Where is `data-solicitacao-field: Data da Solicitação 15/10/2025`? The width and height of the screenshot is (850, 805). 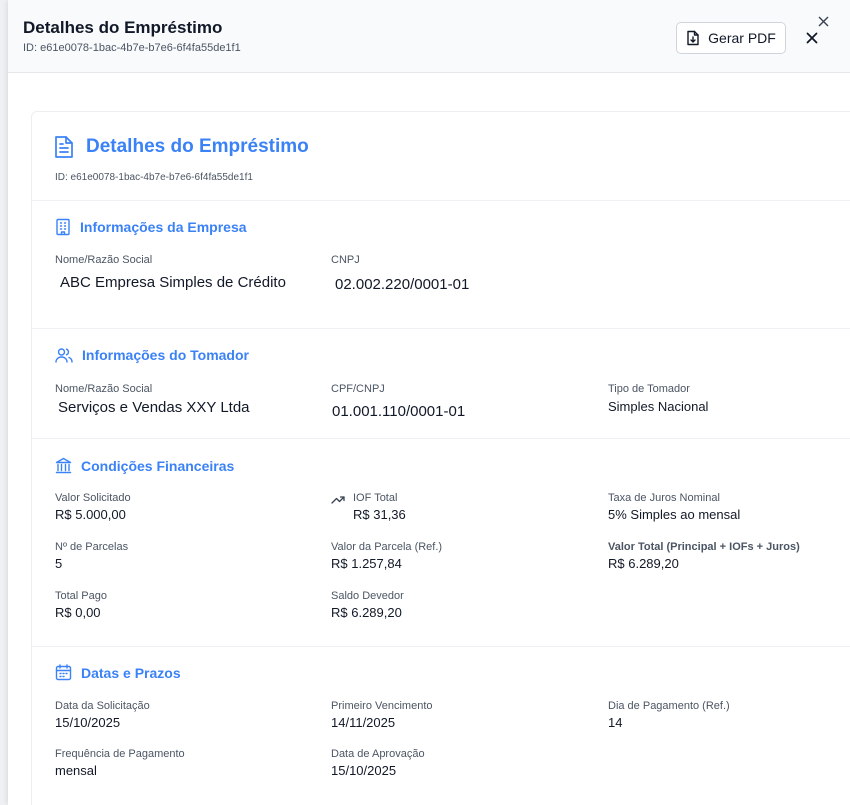
data-solicitacao-field: Data da Solicitação 15/10/2025 is located at coordinates (102, 715).